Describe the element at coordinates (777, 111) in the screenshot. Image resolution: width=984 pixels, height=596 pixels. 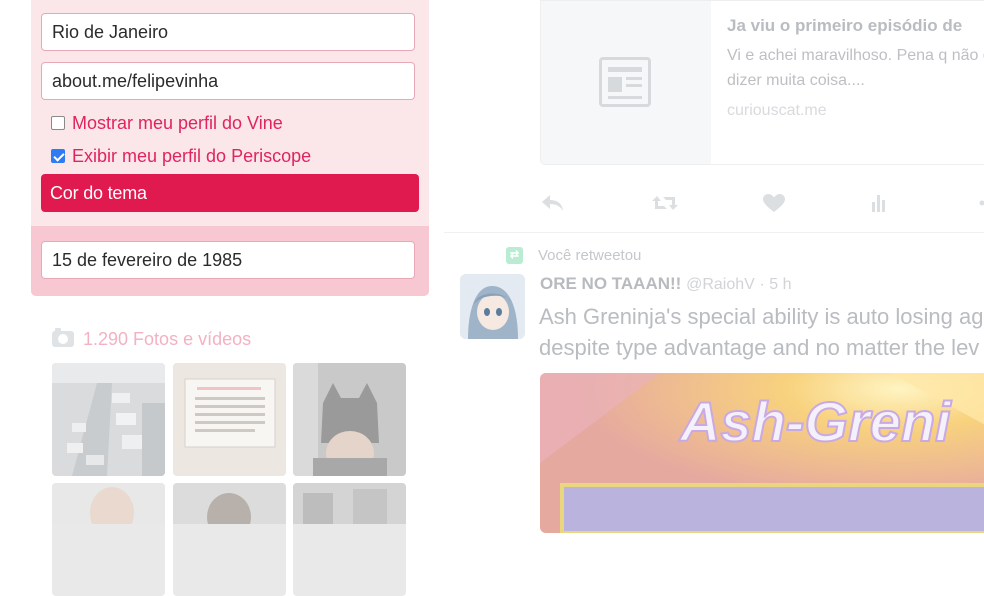
I see `link-card-domain: curiouscat.me` at that location.